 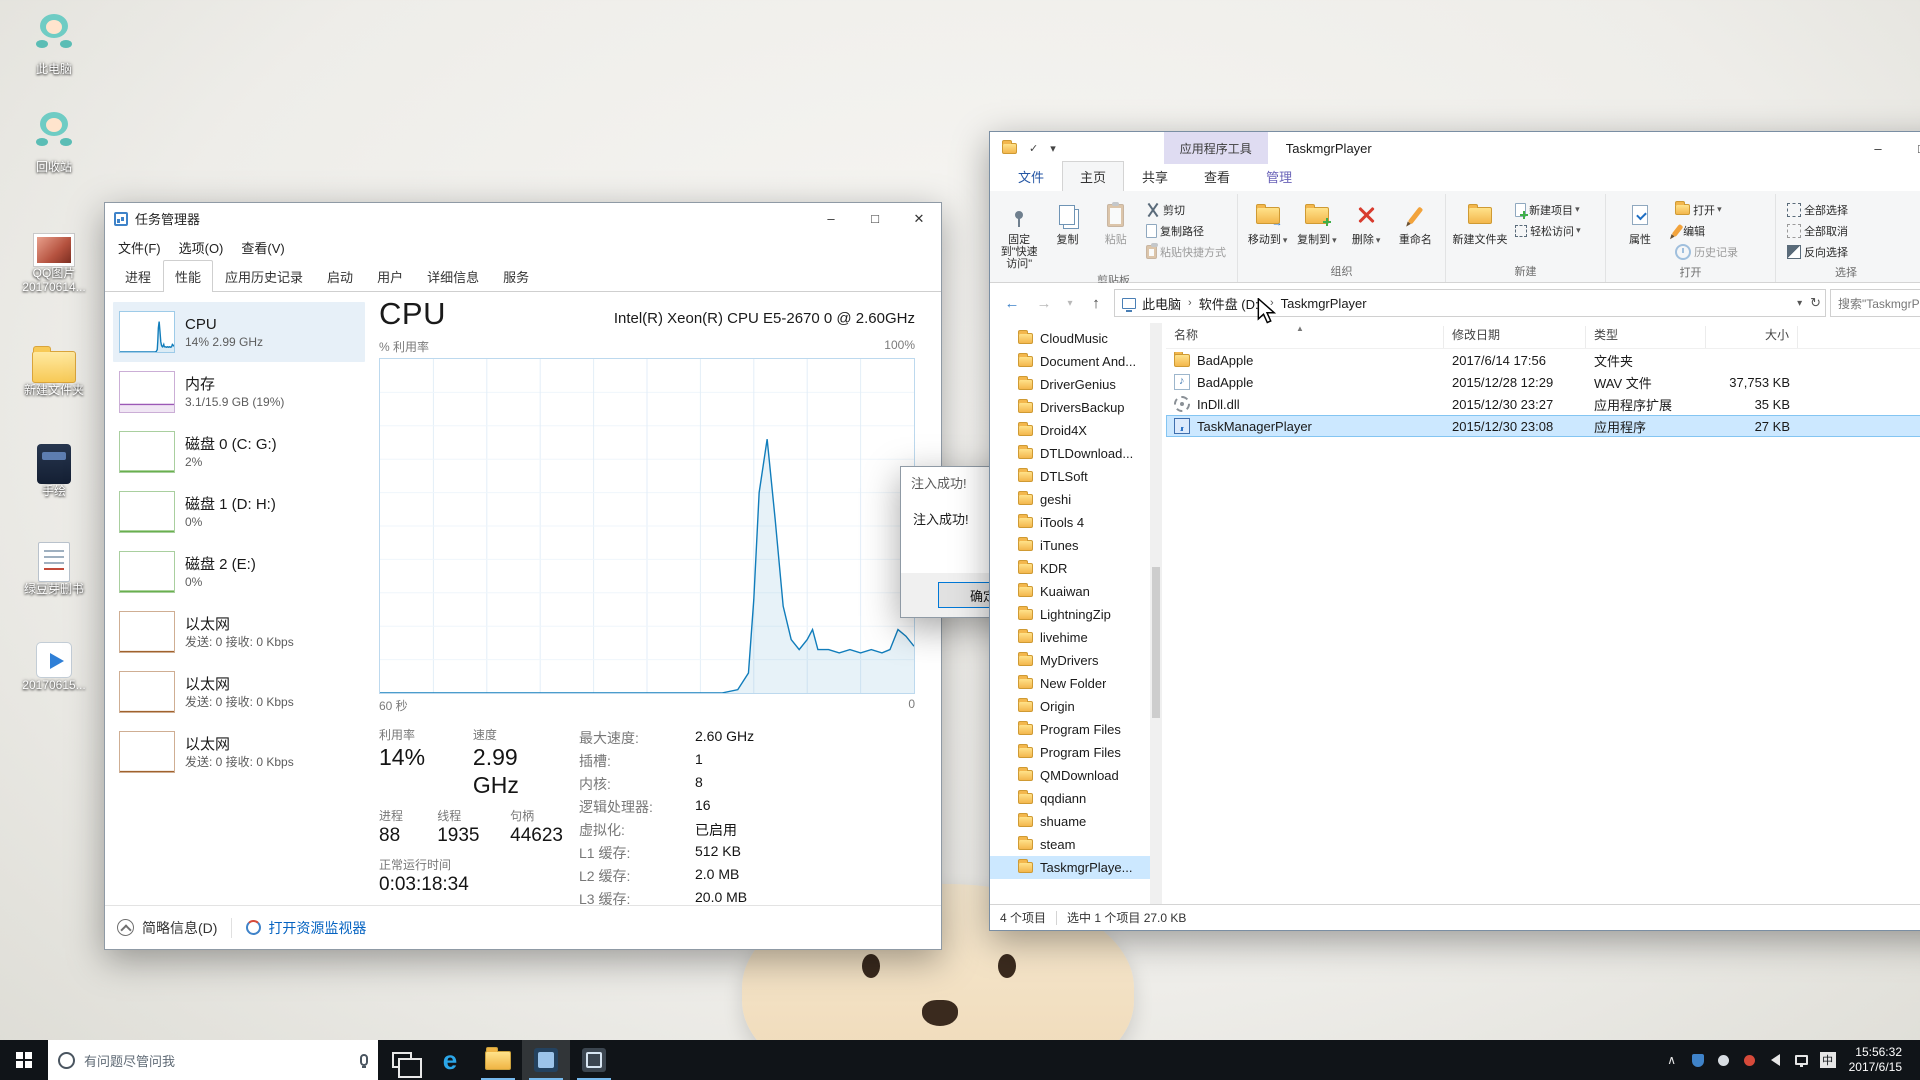 I want to click on breadcrumb-taskmgrplayer: TaskmgrPlayer, so click(x=1324, y=303).